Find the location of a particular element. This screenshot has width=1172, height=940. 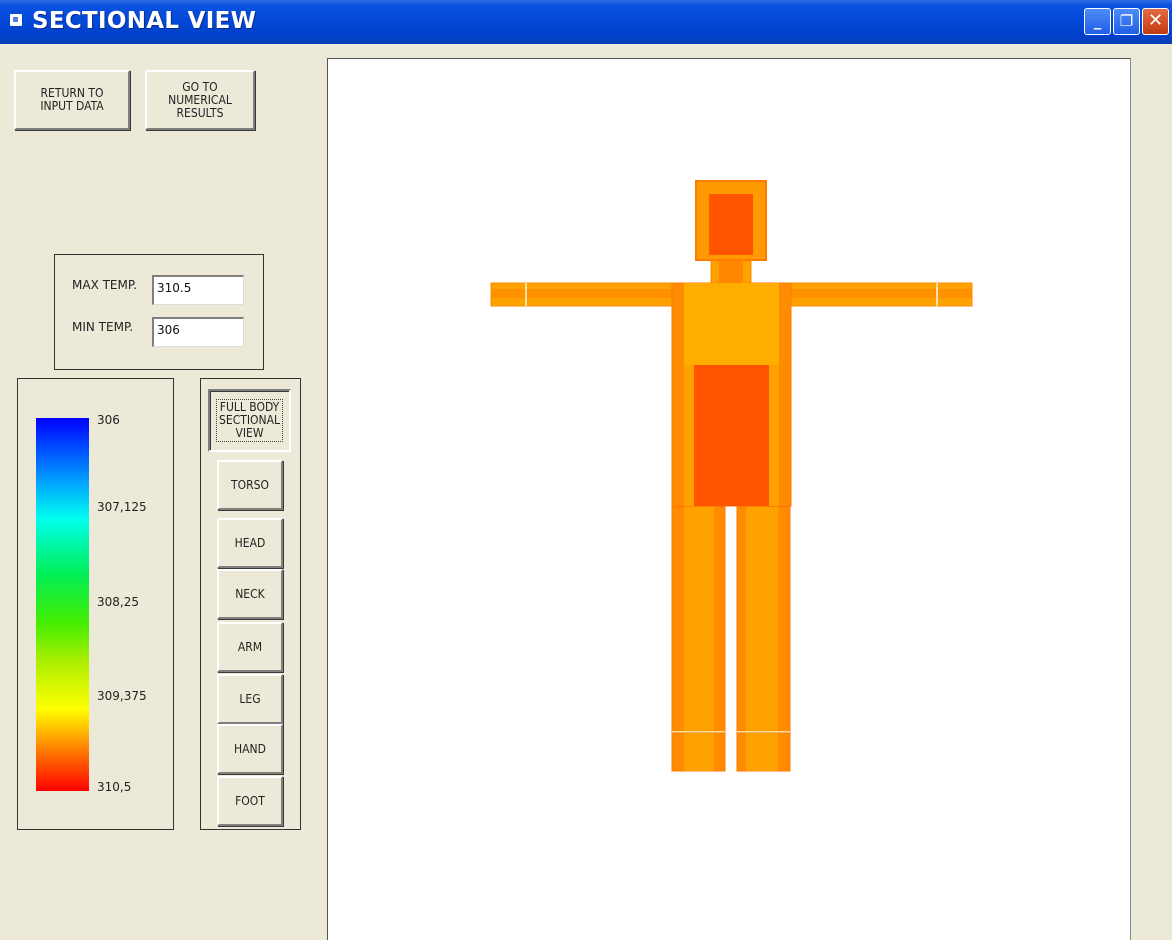

head-button: HEAD is located at coordinates (250, 543).